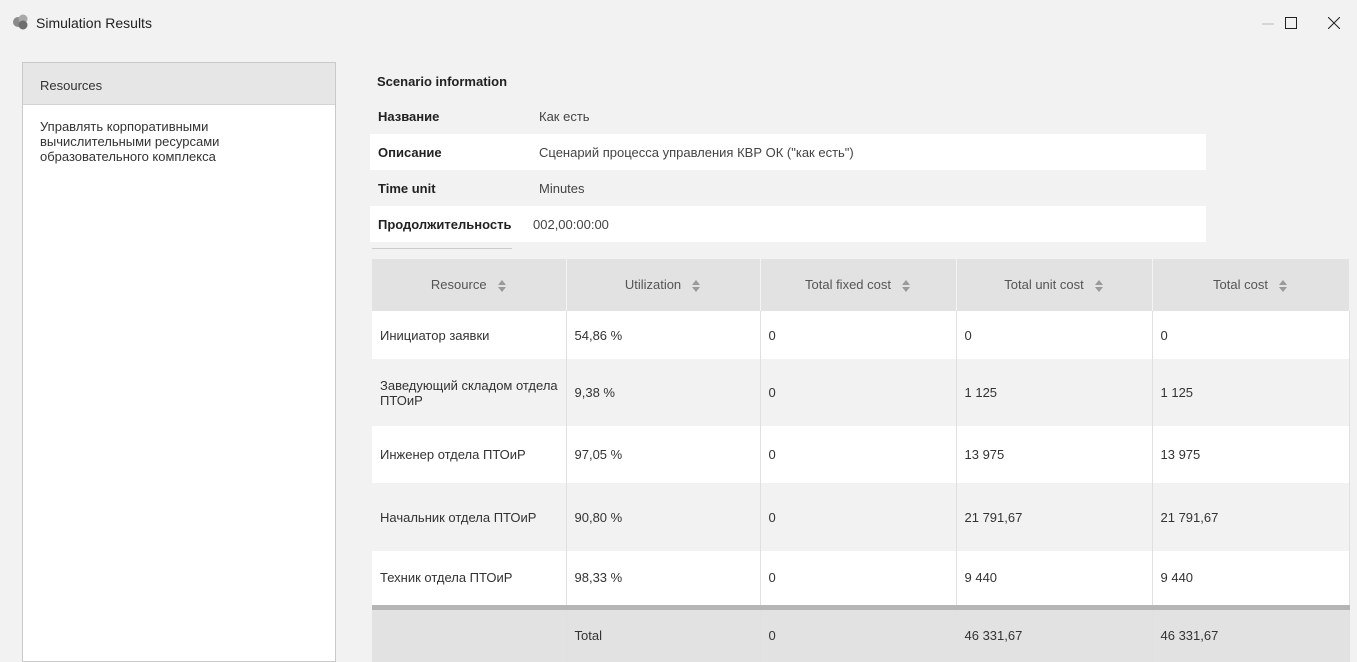 This screenshot has width=1357, height=662. Describe the element at coordinates (1240, 285) in the screenshot. I see `header-label: Total cost` at that location.